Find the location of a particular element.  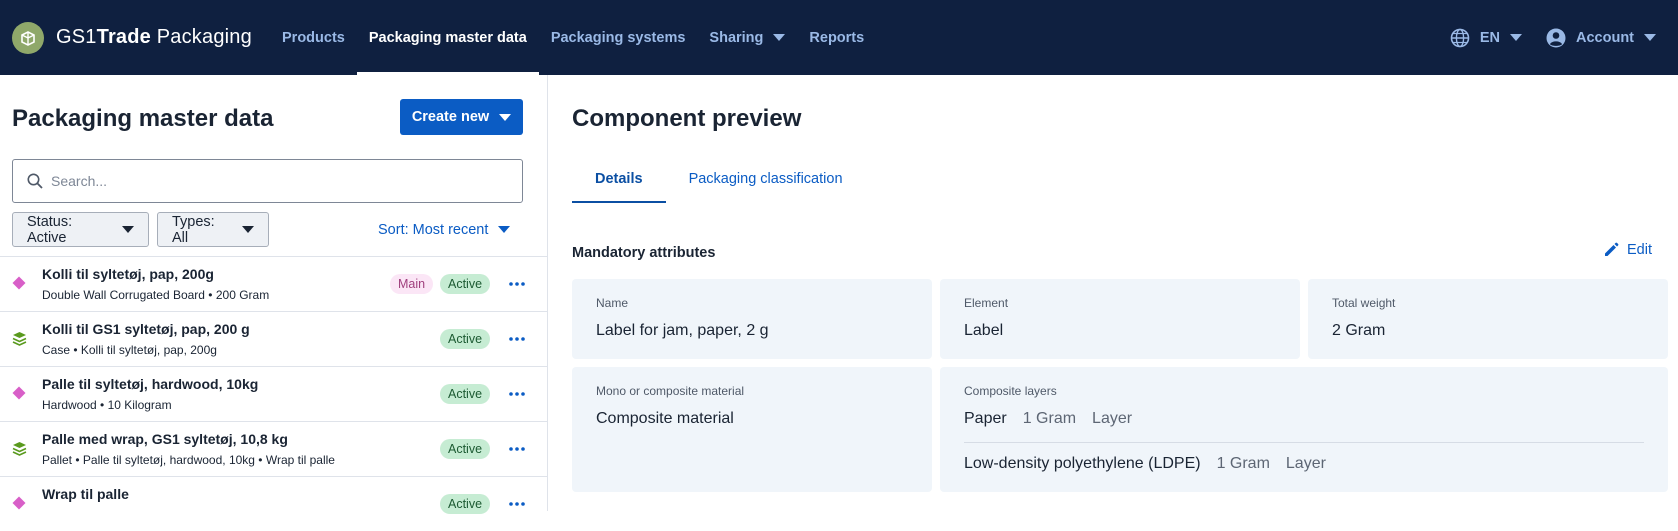

field-label: Name is located at coordinates (612, 303).